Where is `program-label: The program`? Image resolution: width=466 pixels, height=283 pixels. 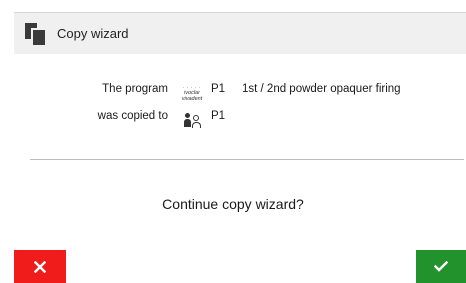
program-label: The program is located at coordinates (135, 89).